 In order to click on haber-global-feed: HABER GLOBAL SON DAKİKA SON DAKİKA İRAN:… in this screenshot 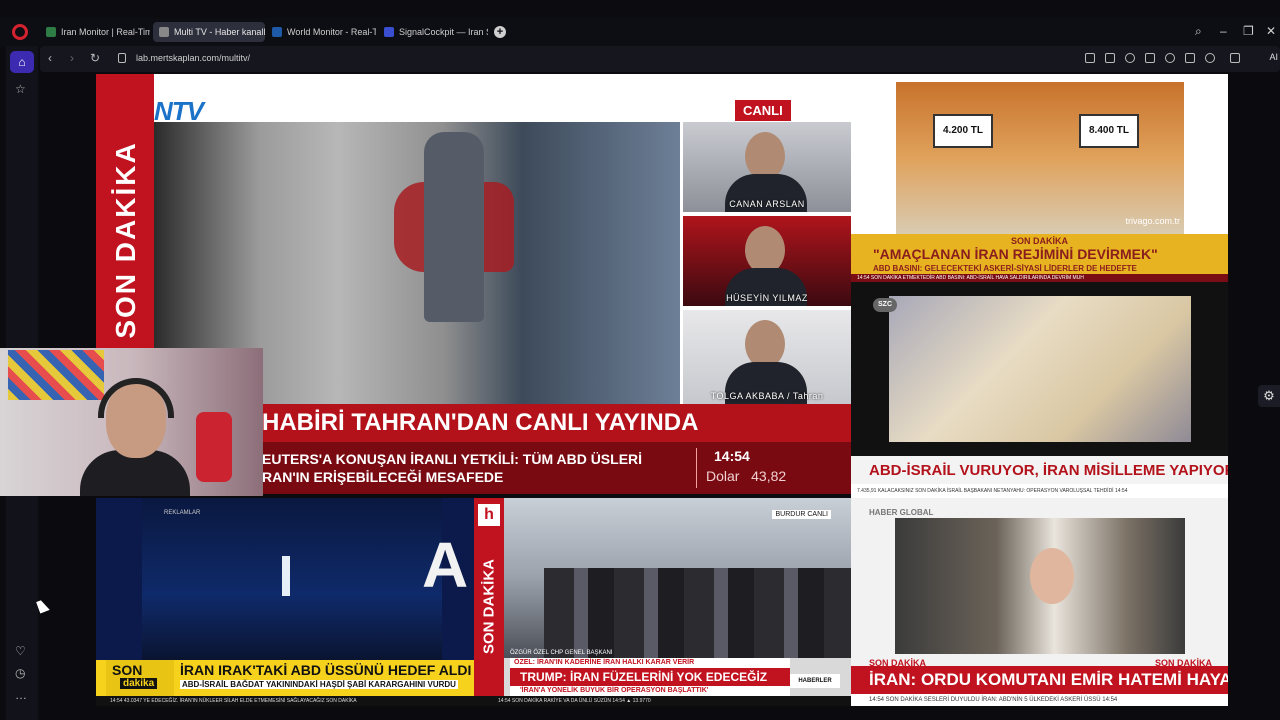, I will do `click(1039, 602)`.